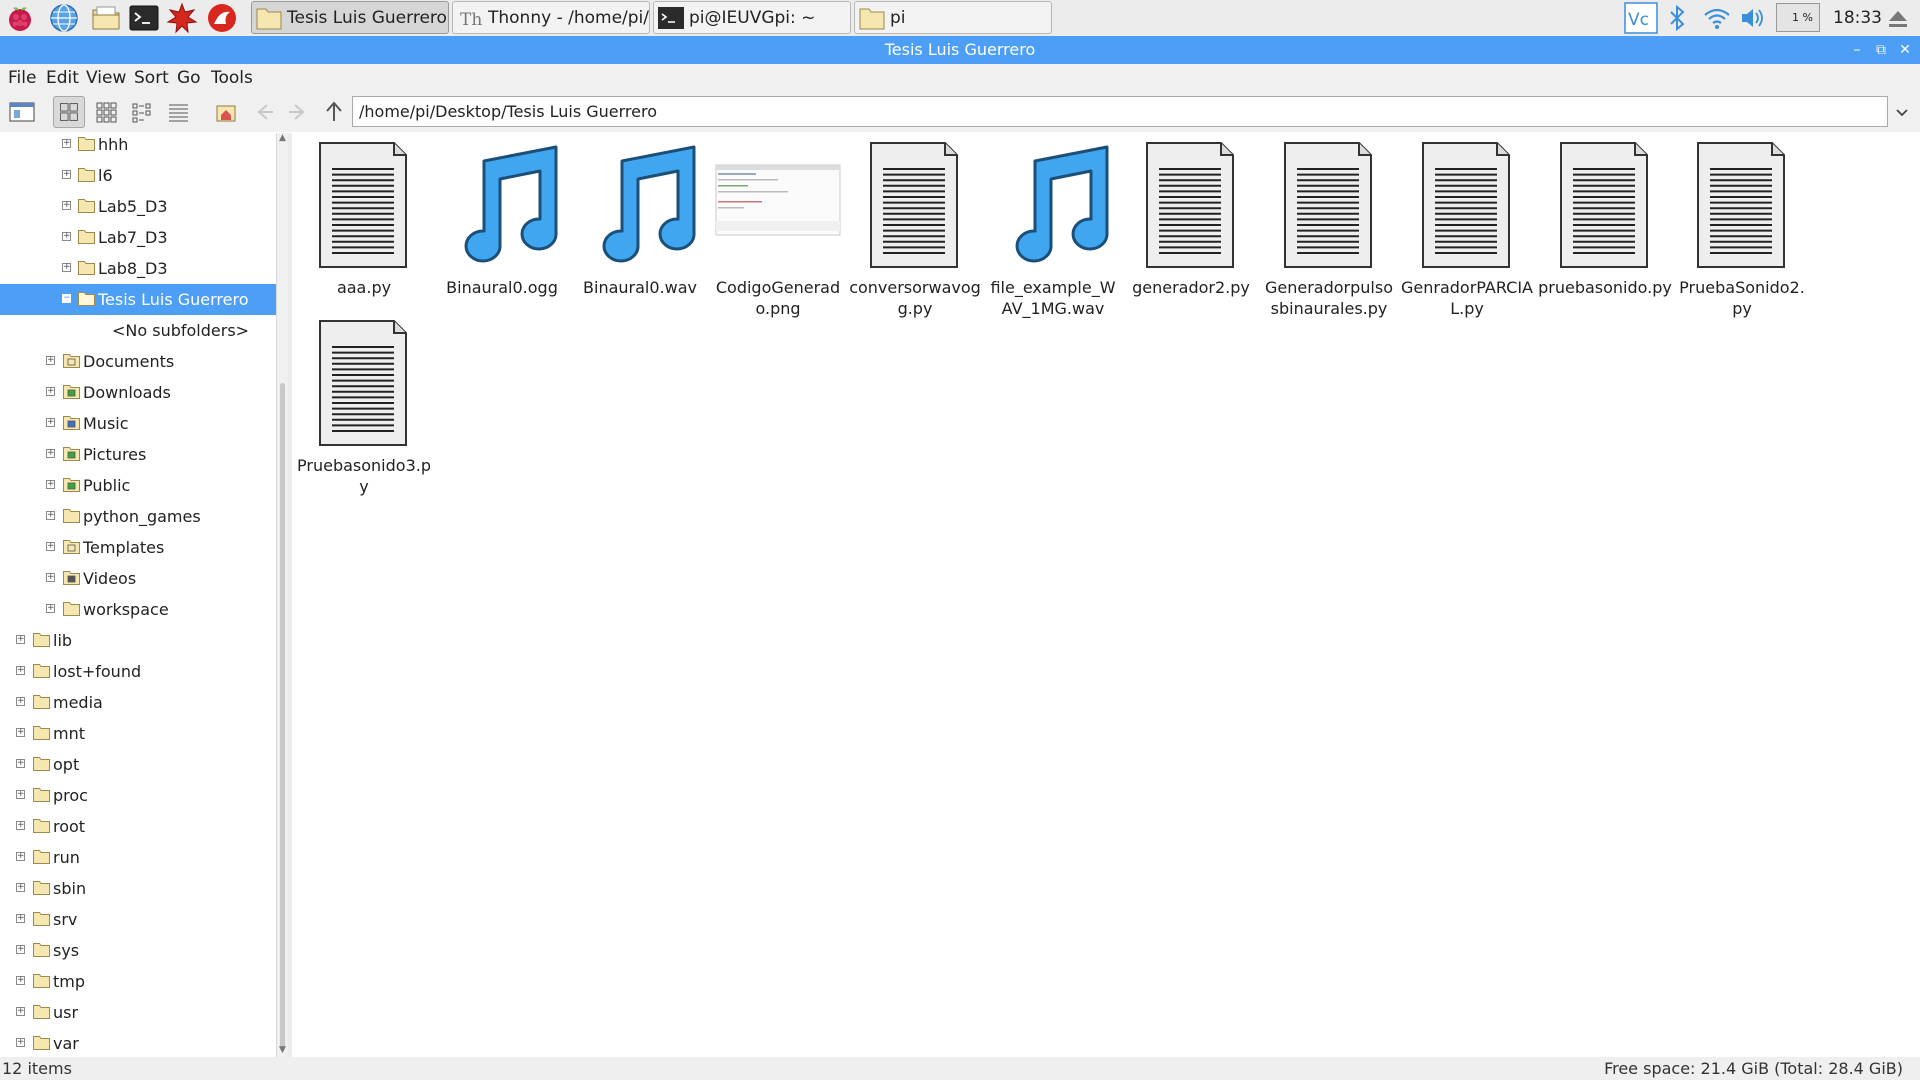 This screenshot has height=1080, width=1920. What do you see at coordinates (232, 78) in the screenshot?
I see `menu-tools: Tools` at bounding box center [232, 78].